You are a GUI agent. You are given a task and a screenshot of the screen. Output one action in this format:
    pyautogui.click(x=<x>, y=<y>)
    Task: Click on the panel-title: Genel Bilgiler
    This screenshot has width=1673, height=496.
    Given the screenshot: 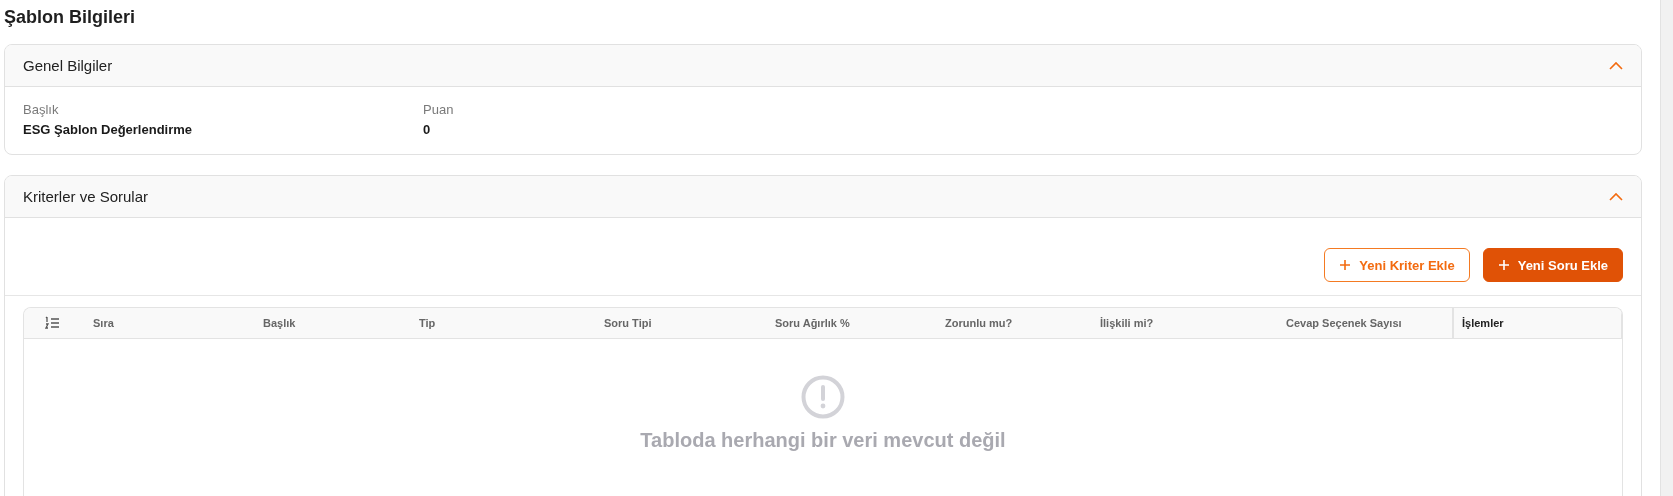 What is the action you would take?
    pyautogui.click(x=68, y=65)
    